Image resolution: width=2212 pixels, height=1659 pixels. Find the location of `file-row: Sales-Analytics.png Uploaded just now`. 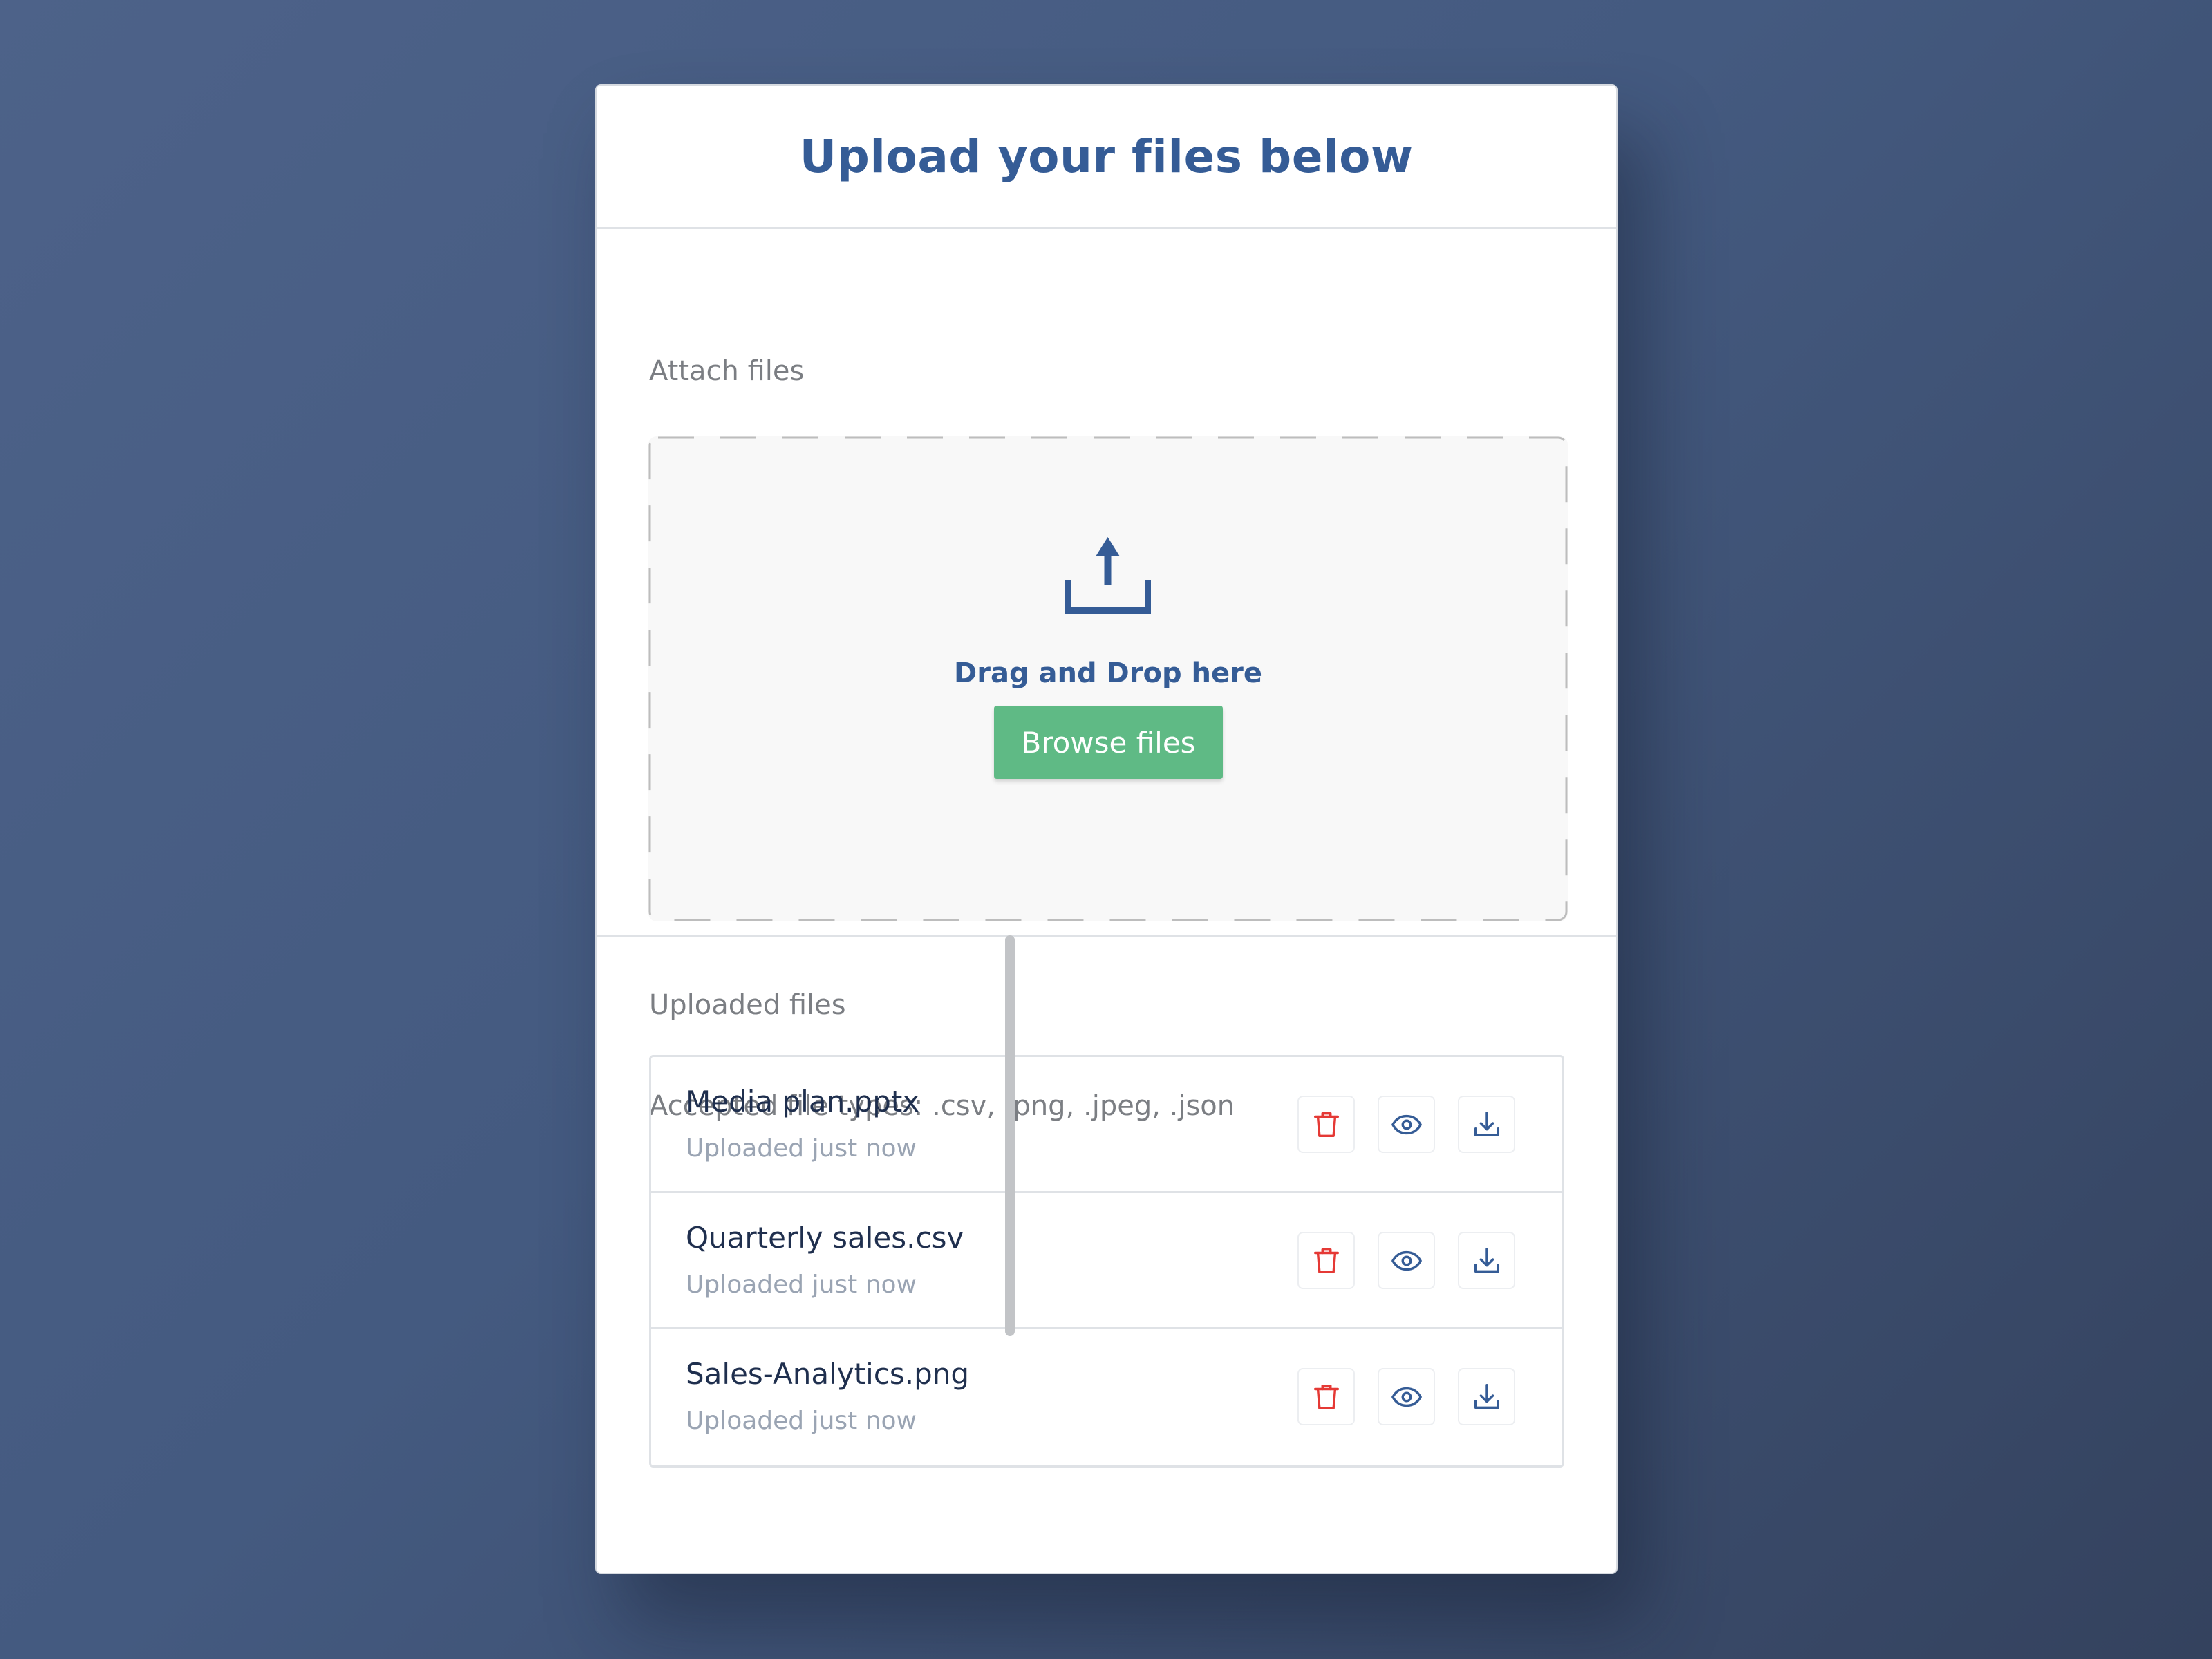

file-row: Sales-Analytics.png Uploaded just now is located at coordinates (1106, 1397).